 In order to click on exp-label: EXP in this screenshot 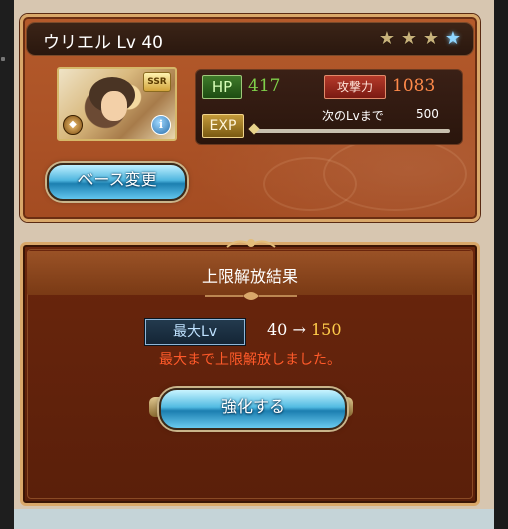, I will do `click(223, 126)`.